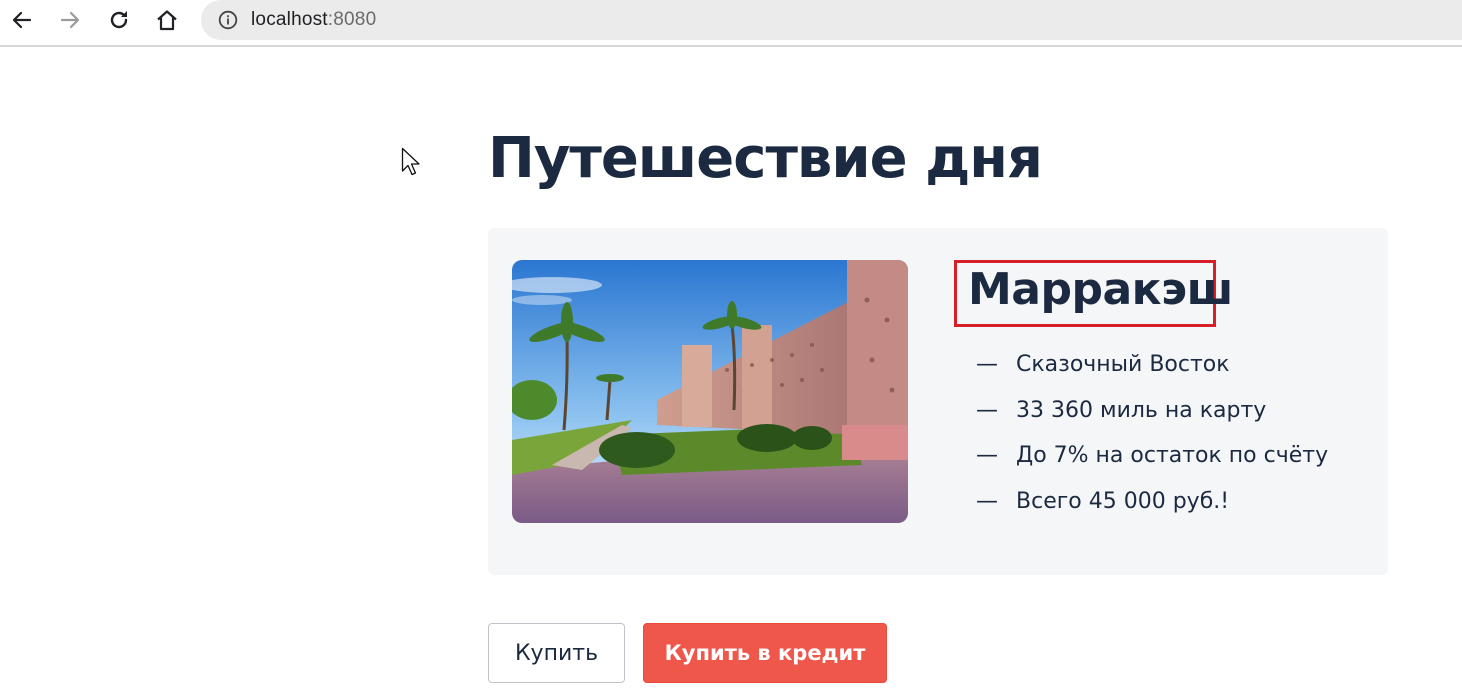 Image resolution: width=1462 pixels, height=690 pixels. I want to click on arrow-right-icon, so click(70, 20).